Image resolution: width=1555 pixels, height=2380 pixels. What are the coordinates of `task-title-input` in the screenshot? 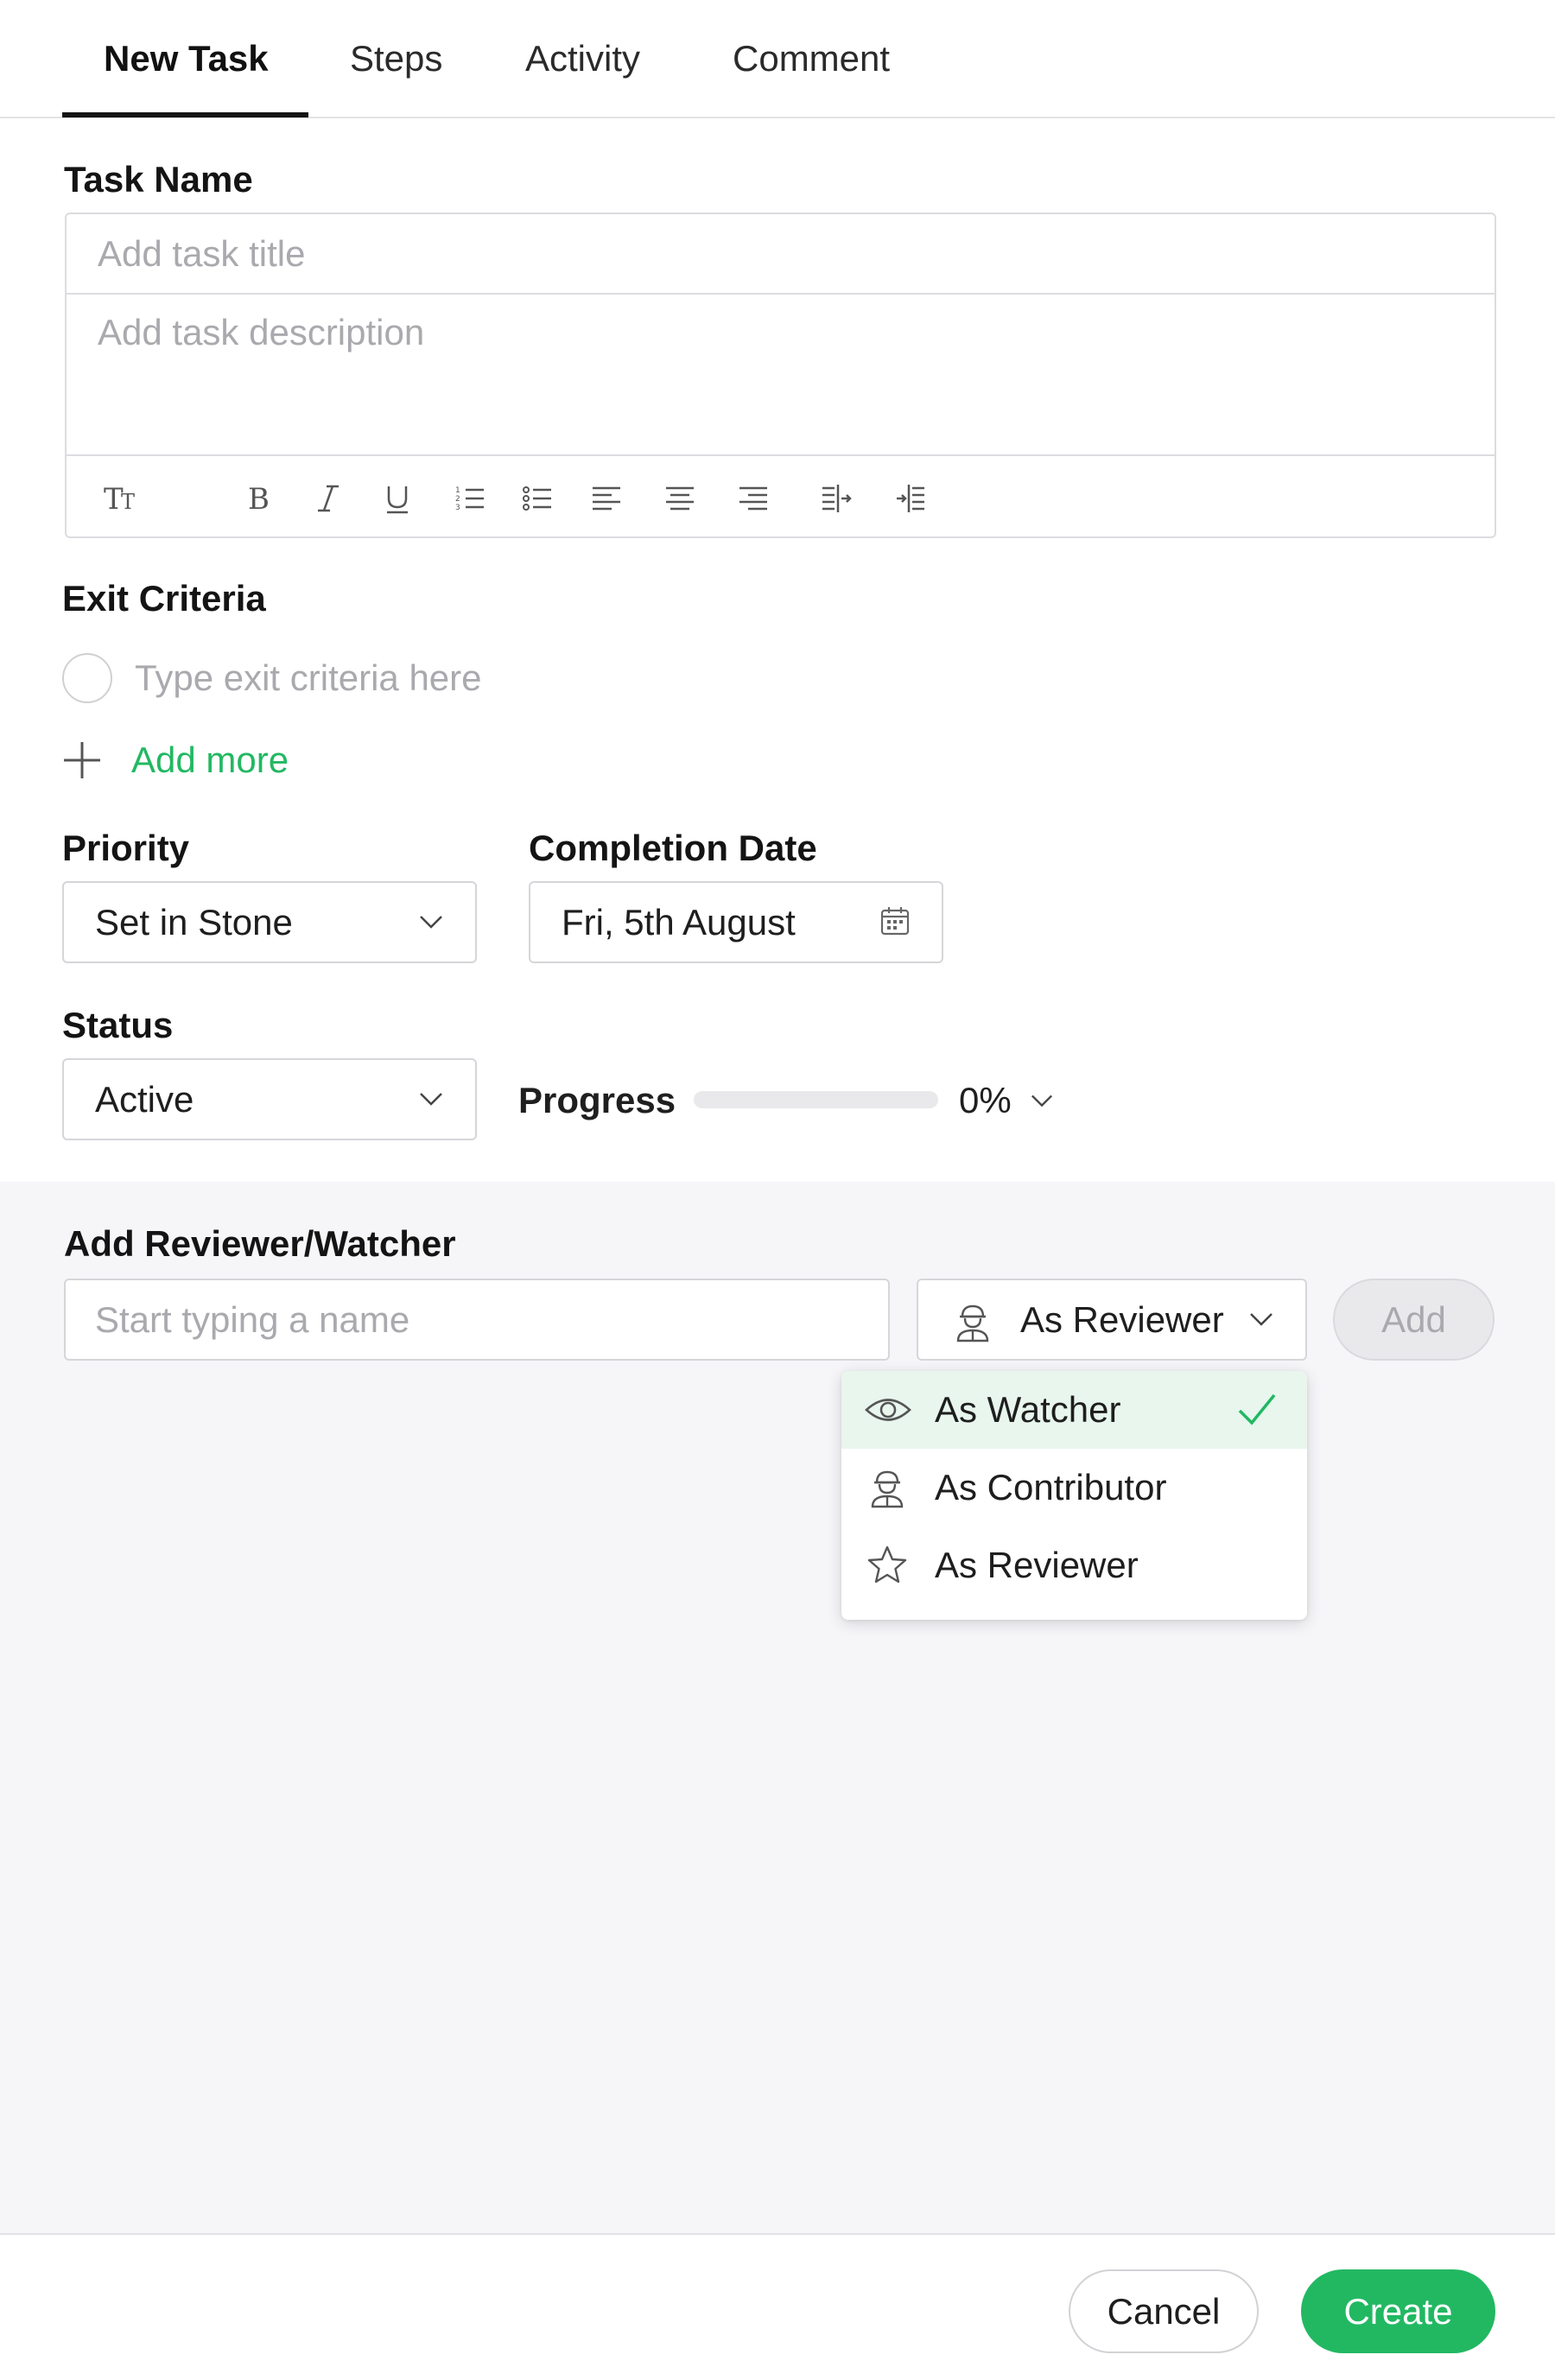 It's located at (780, 254).